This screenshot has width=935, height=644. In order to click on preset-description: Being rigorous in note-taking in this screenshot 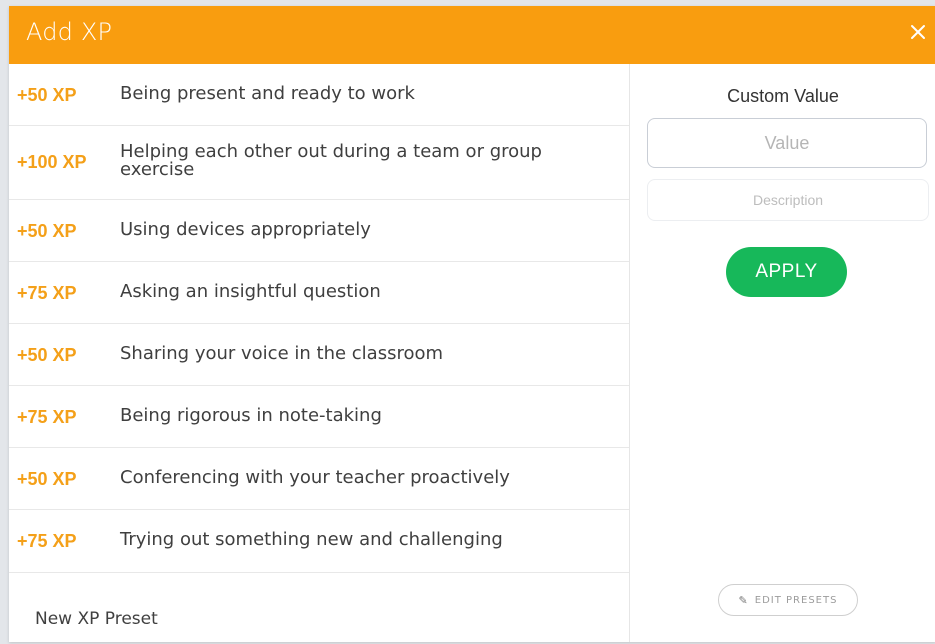, I will do `click(251, 415)`.